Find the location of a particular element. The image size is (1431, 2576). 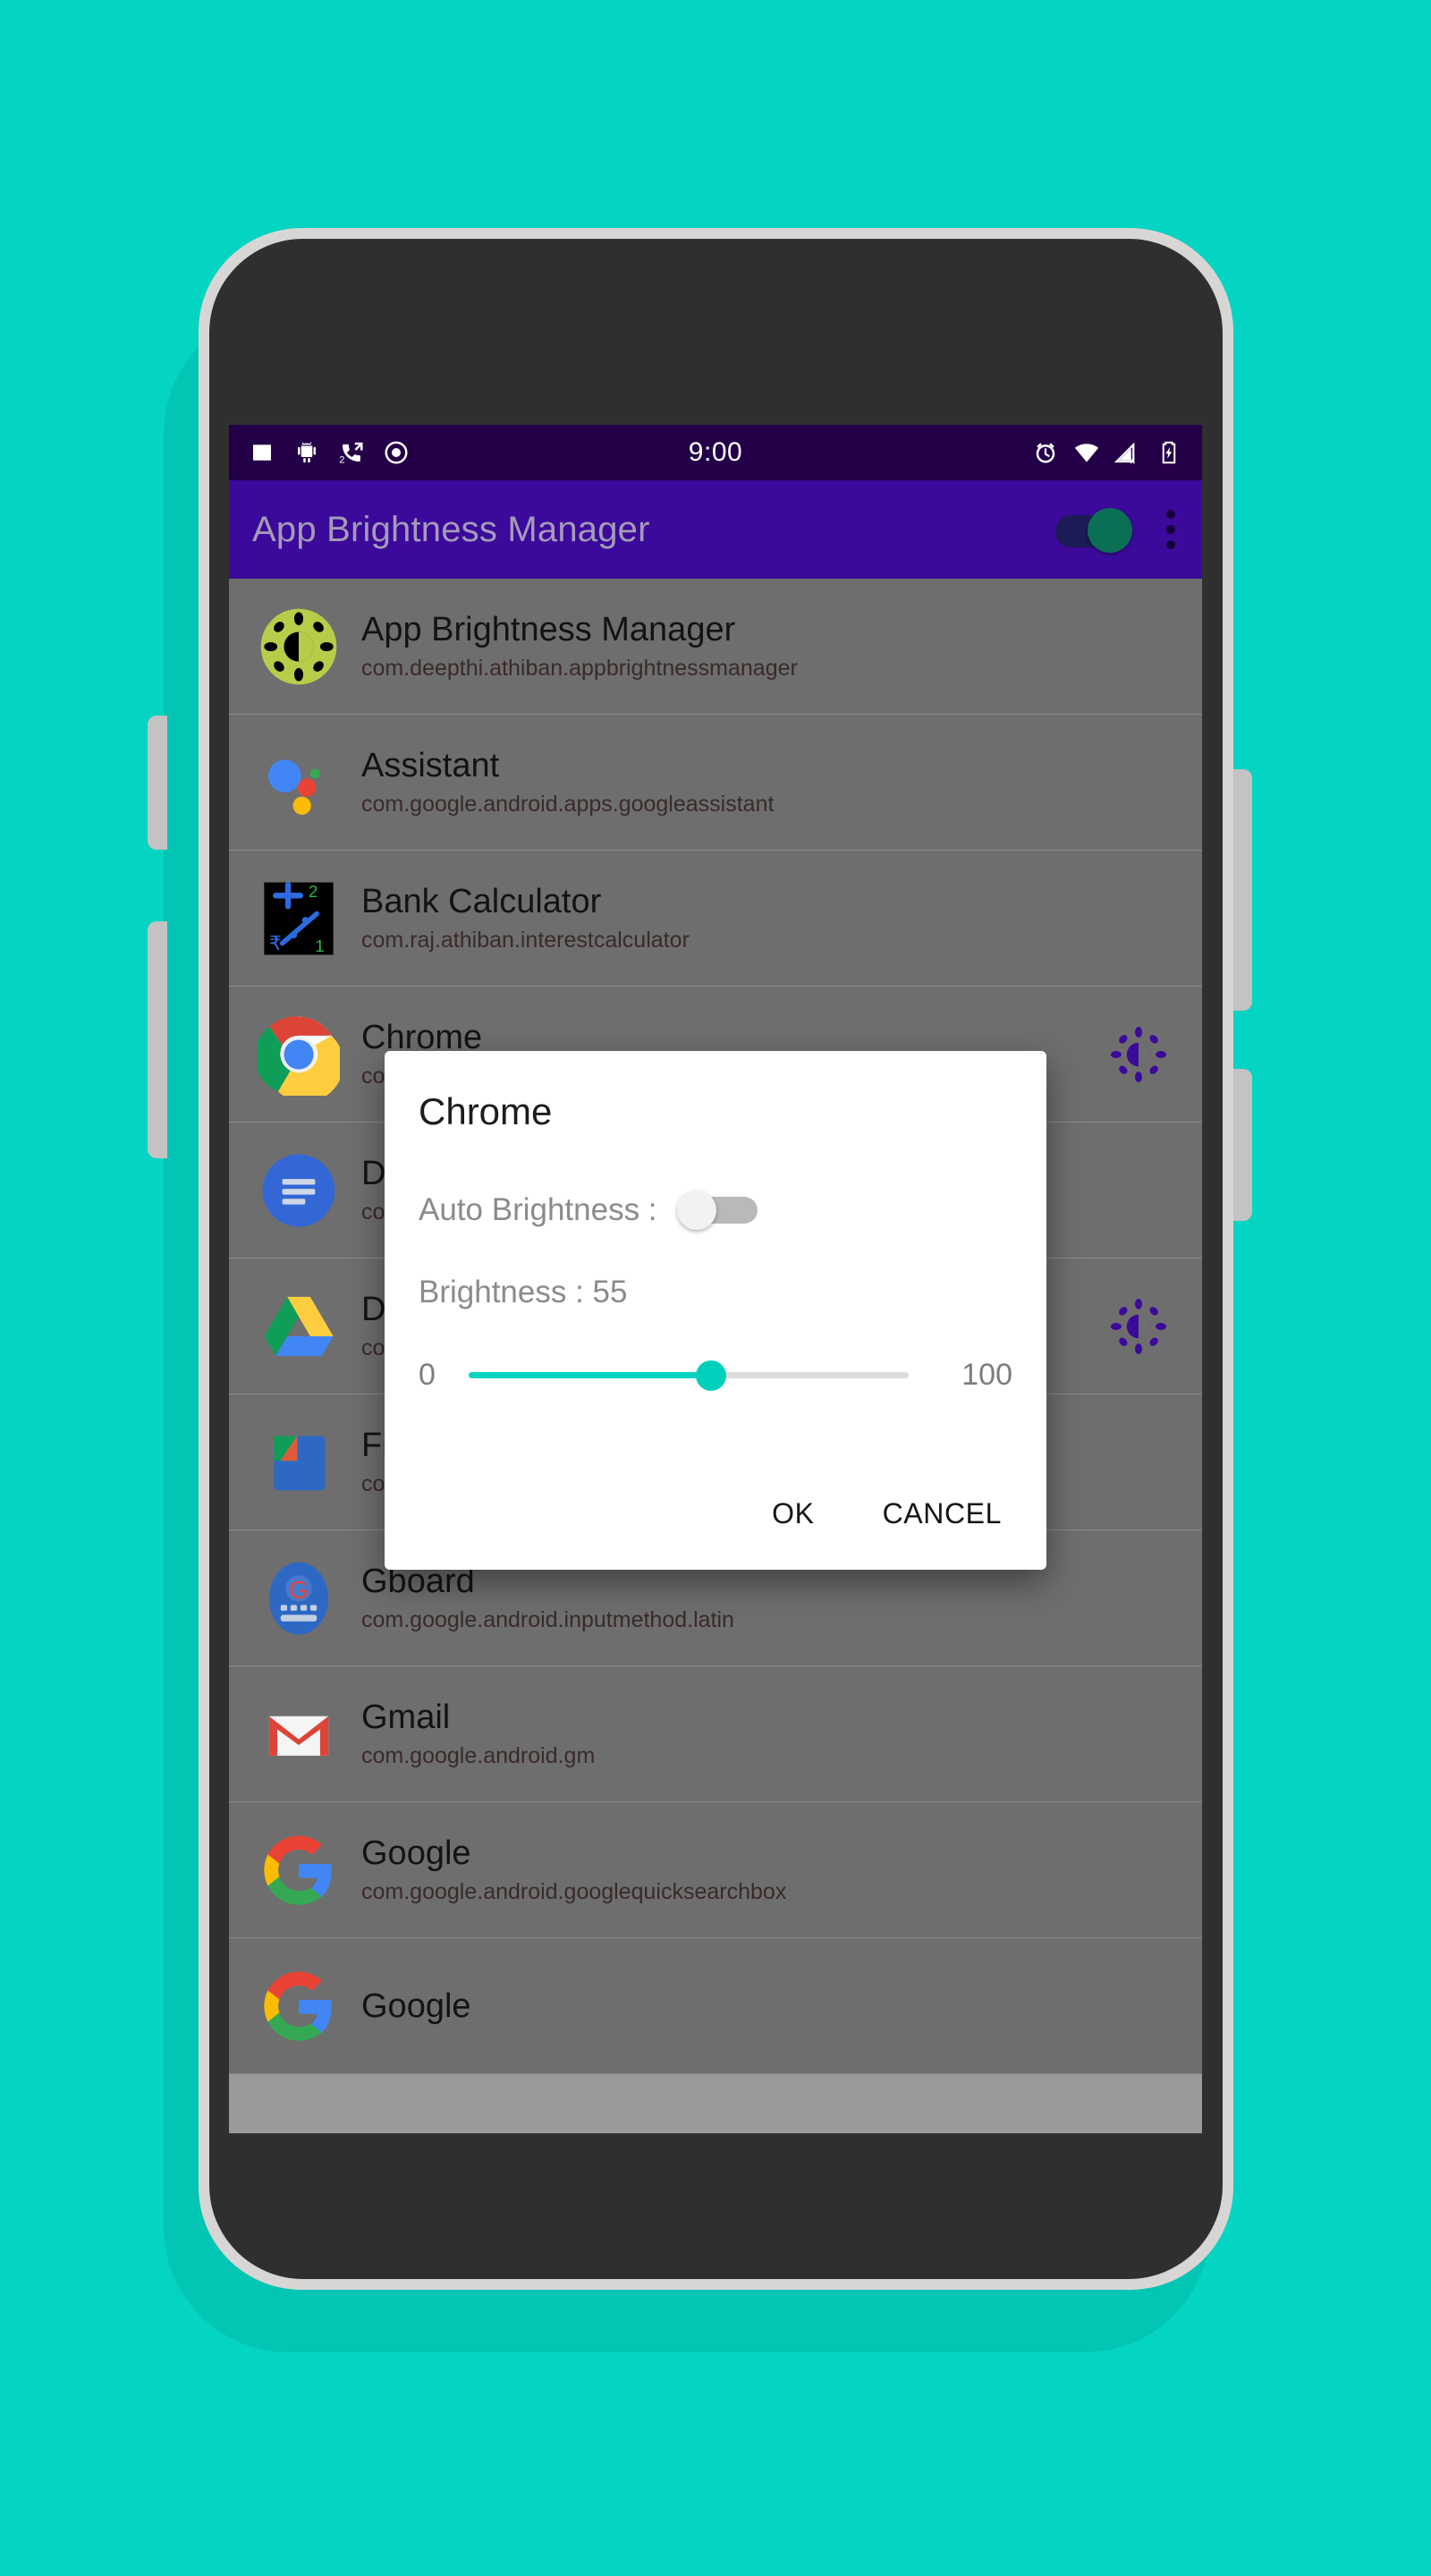

brightness-value-label: Brightness : 55 is located at coordinates (523, 1292).